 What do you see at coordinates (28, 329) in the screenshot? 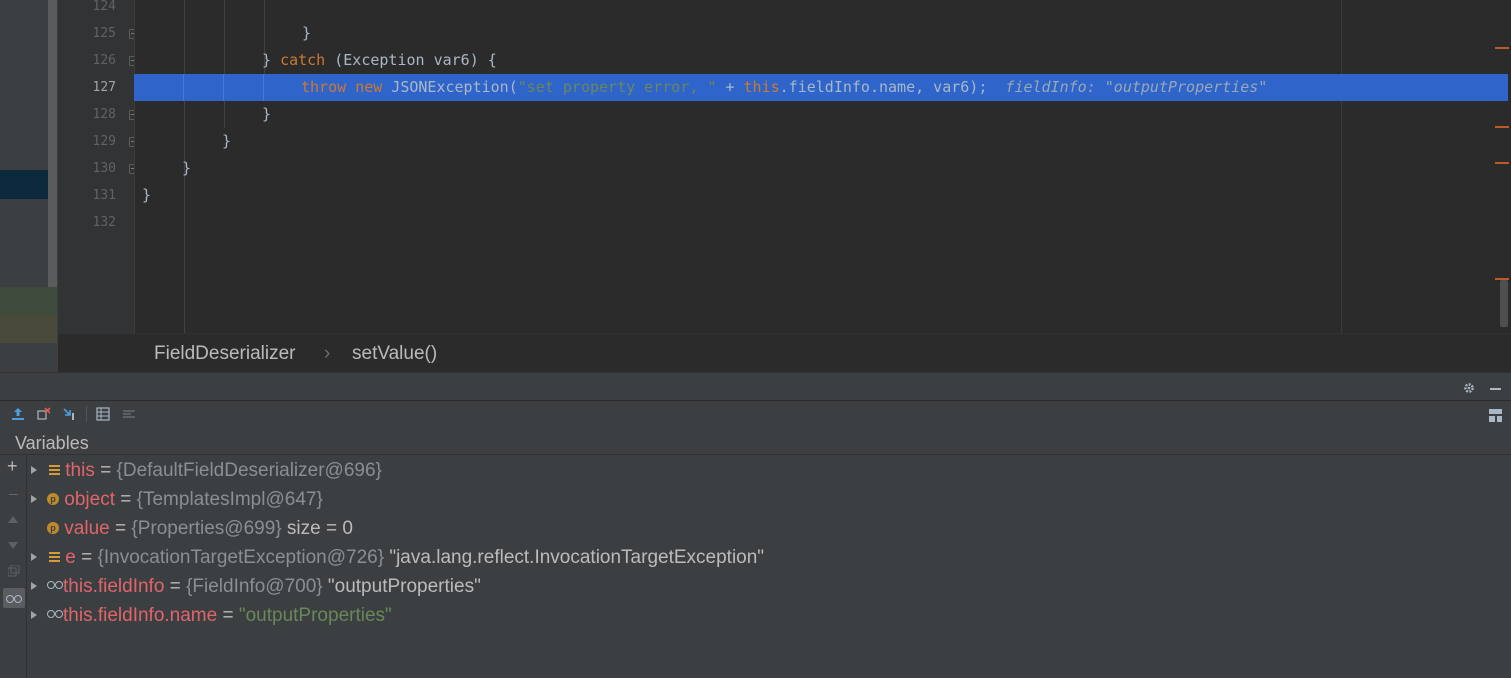
I see `file-status-yellow` at bounding box center [28, 329].